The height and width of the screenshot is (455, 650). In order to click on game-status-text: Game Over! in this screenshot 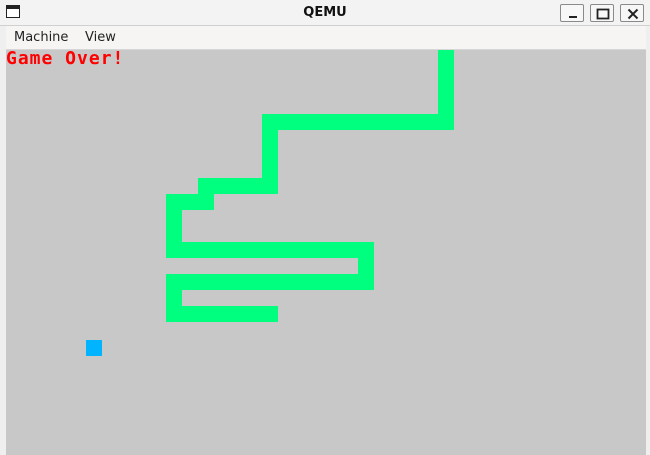, I will do `click(65, 58)`.